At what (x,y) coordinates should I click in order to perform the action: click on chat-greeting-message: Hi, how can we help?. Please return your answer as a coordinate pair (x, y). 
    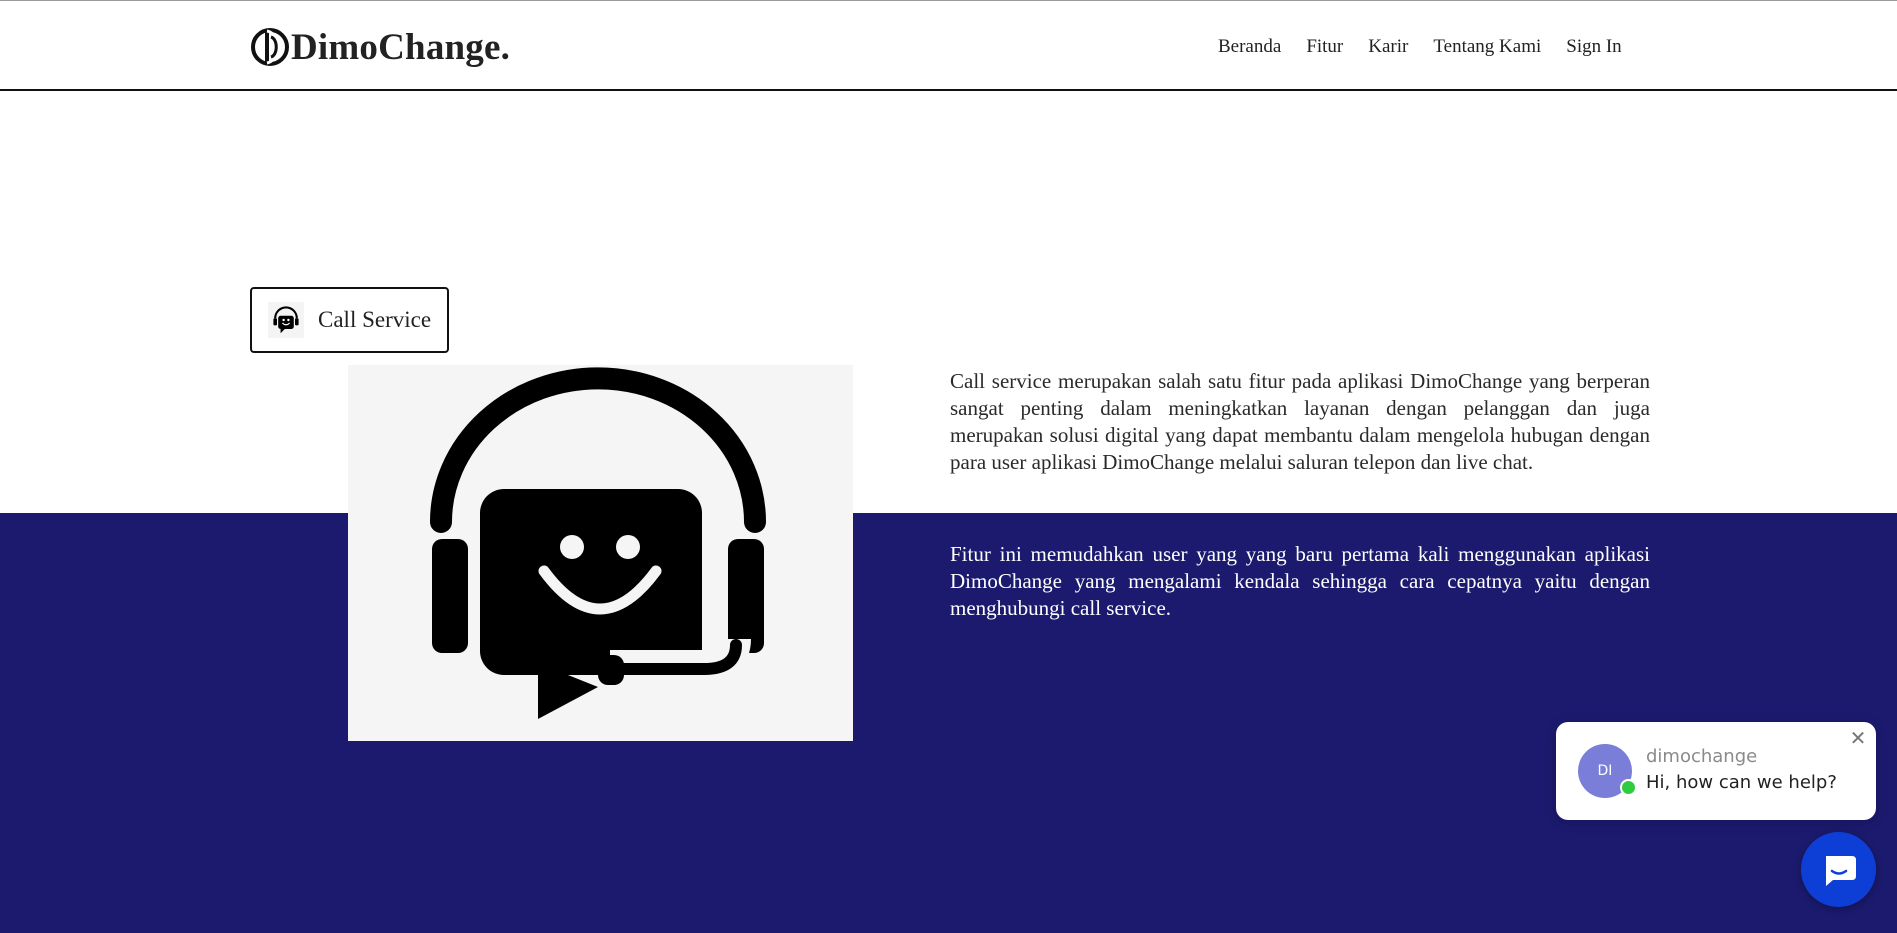
    Looking at the image, I should click on (1741, 782).